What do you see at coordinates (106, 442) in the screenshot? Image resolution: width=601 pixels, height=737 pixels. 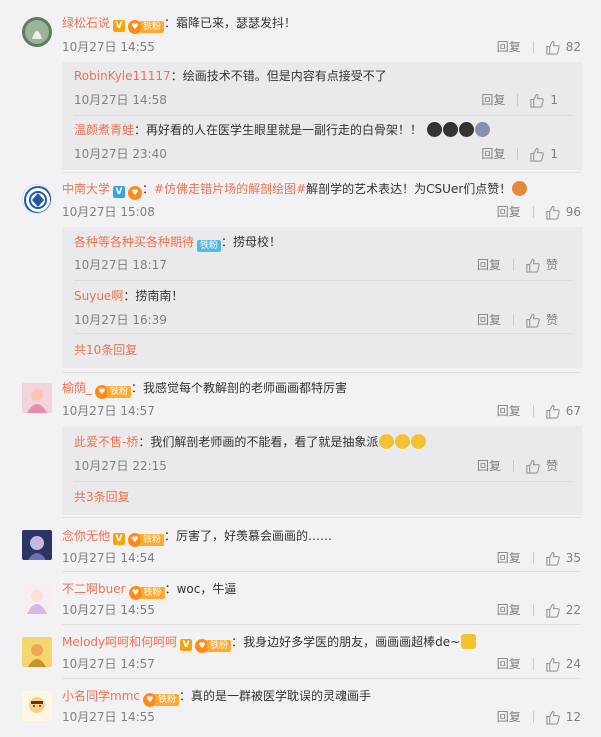 I see `username-link: 此爱不售-桥` at bounding box center [106, 442].